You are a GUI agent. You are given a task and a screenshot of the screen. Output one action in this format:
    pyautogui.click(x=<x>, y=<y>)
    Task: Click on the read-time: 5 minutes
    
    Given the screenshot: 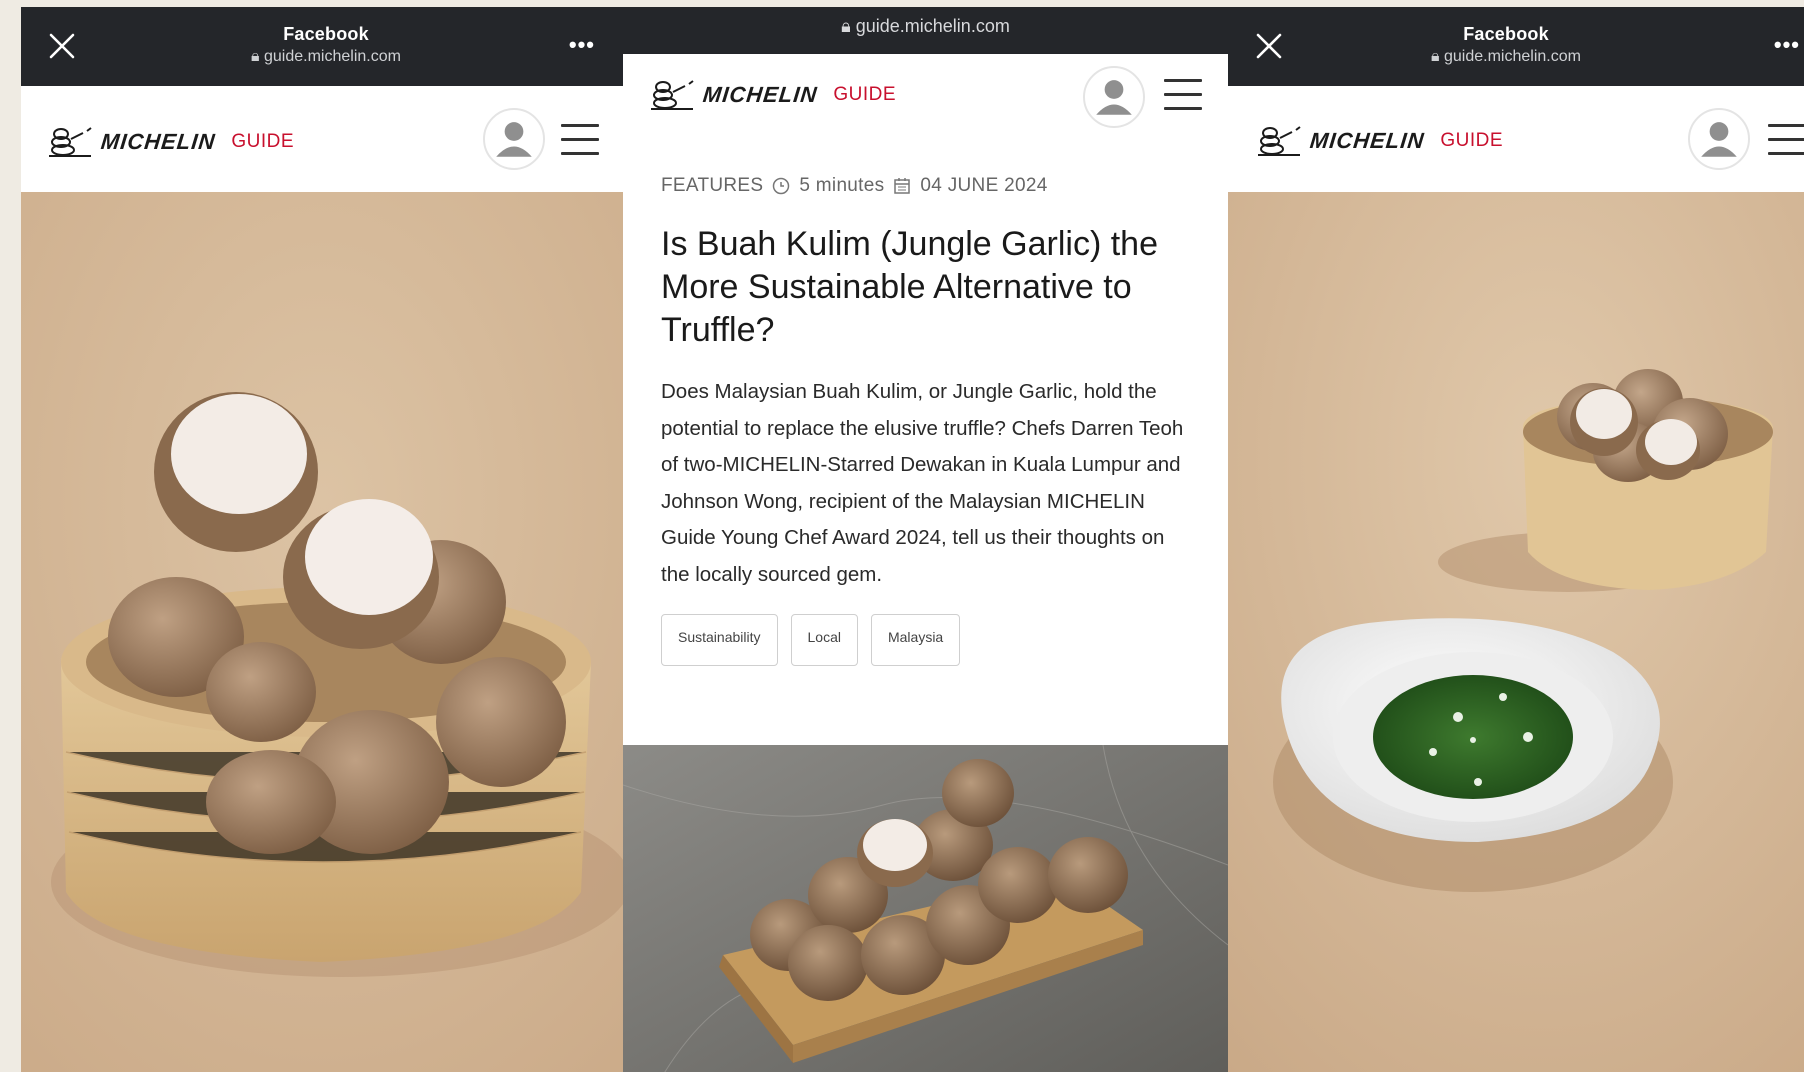 What is the action you would take?
    pyautogui.click(x=842, y=185)
    